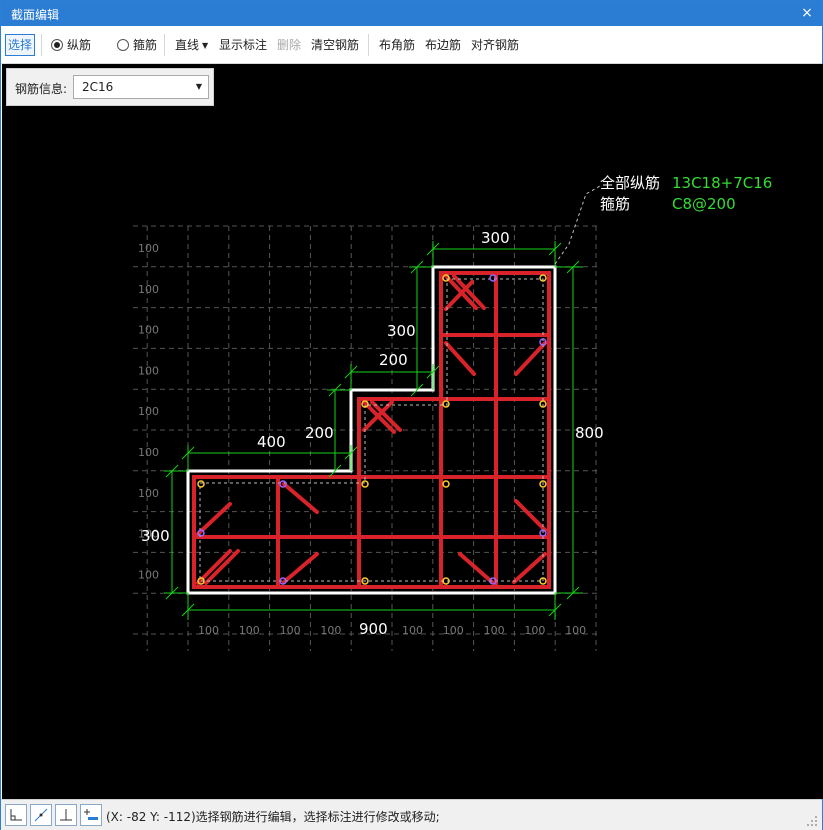 The width and height of the screenshot is (823, 830). Describe the element at coordinates (123, 45) in the screenshot. I see `radio-unchecked-icon` at that location.